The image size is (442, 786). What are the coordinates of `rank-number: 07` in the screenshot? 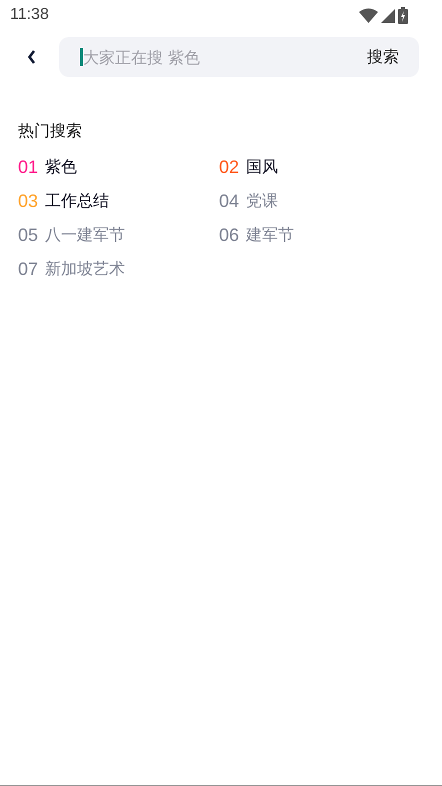 It's located at (28, 269).